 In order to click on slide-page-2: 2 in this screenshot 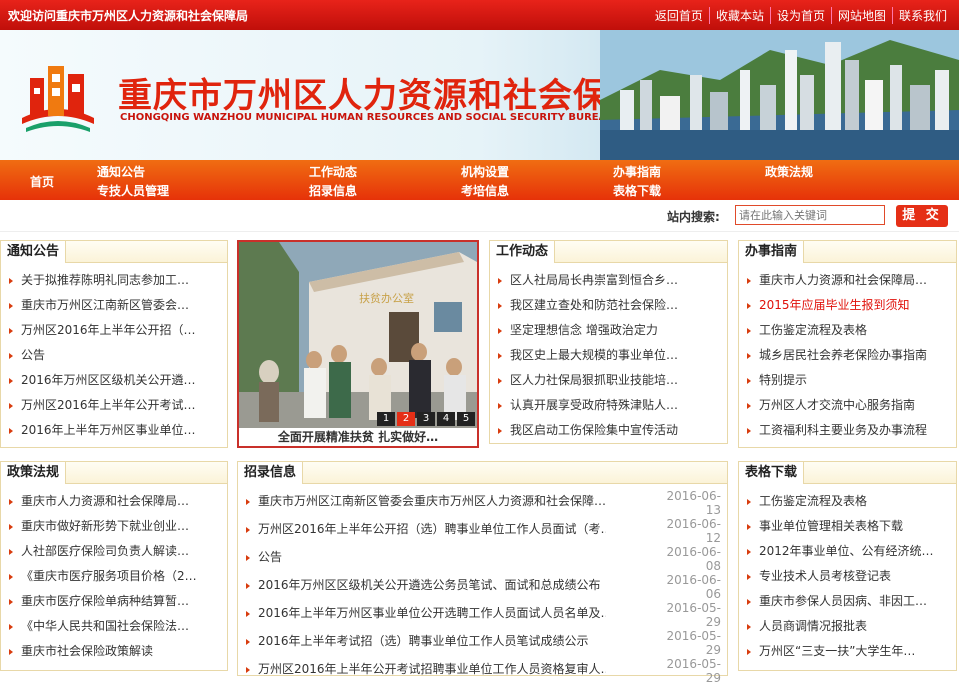, I will do `click(406, 419)`.